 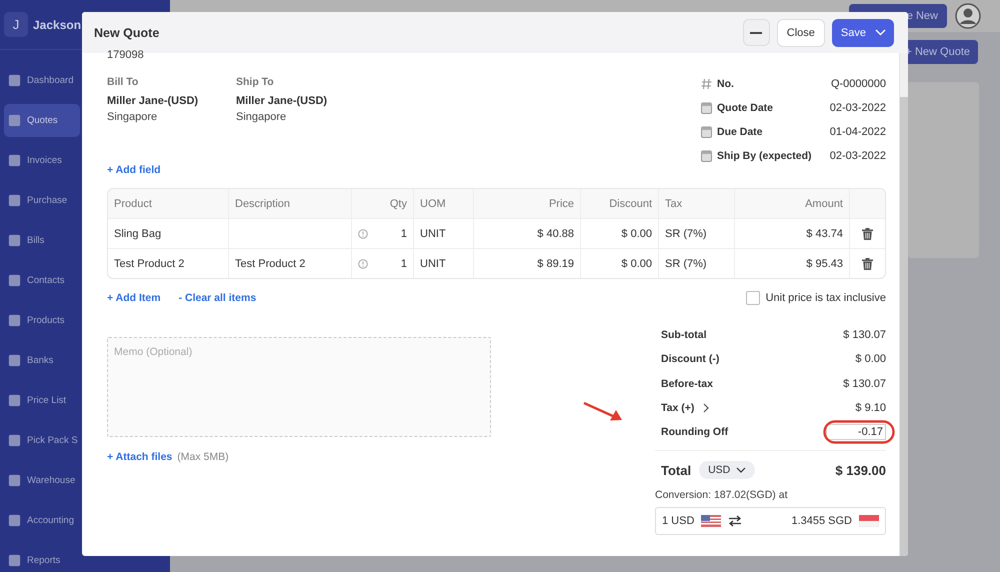 What do you see at coordinates (856, 432) in the screenshot?
I see `rounding-field: -0.17` at bounding box center [856, 432].